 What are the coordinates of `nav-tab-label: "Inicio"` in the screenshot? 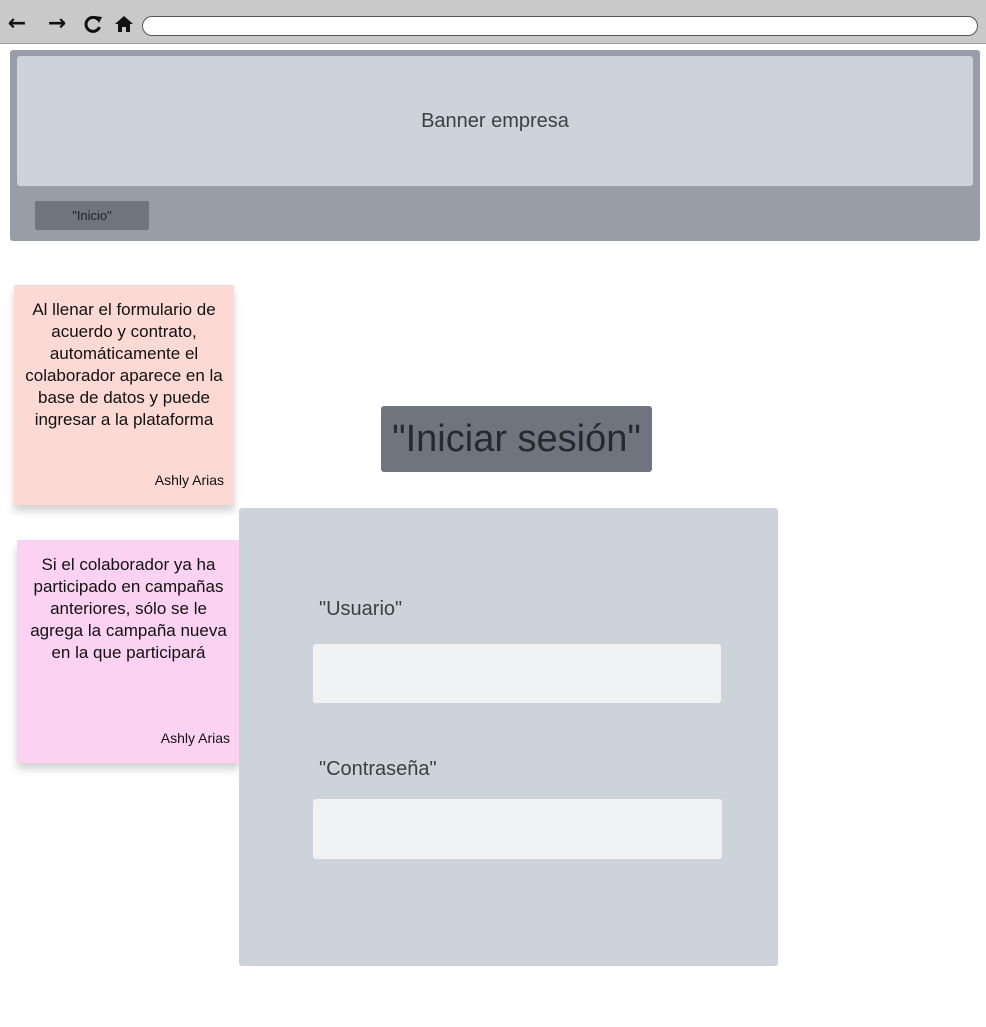 It's located at (92, 215).